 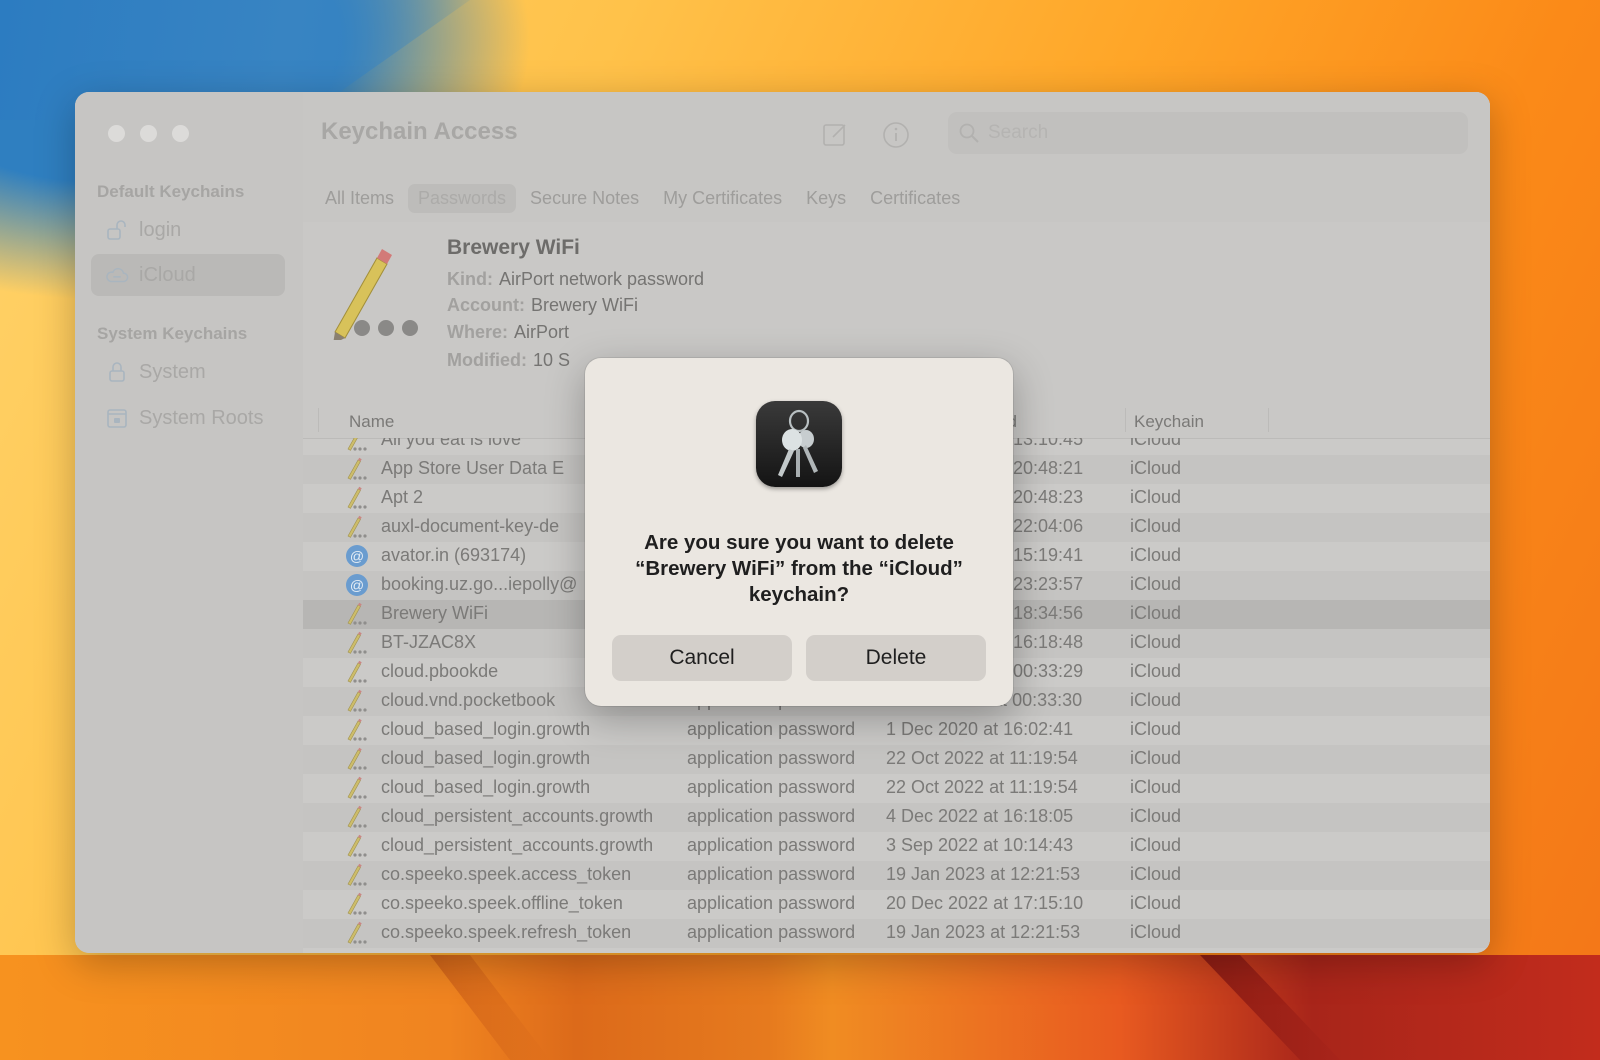 I want to click on search-field: Search, so click(x=1208, y=133).